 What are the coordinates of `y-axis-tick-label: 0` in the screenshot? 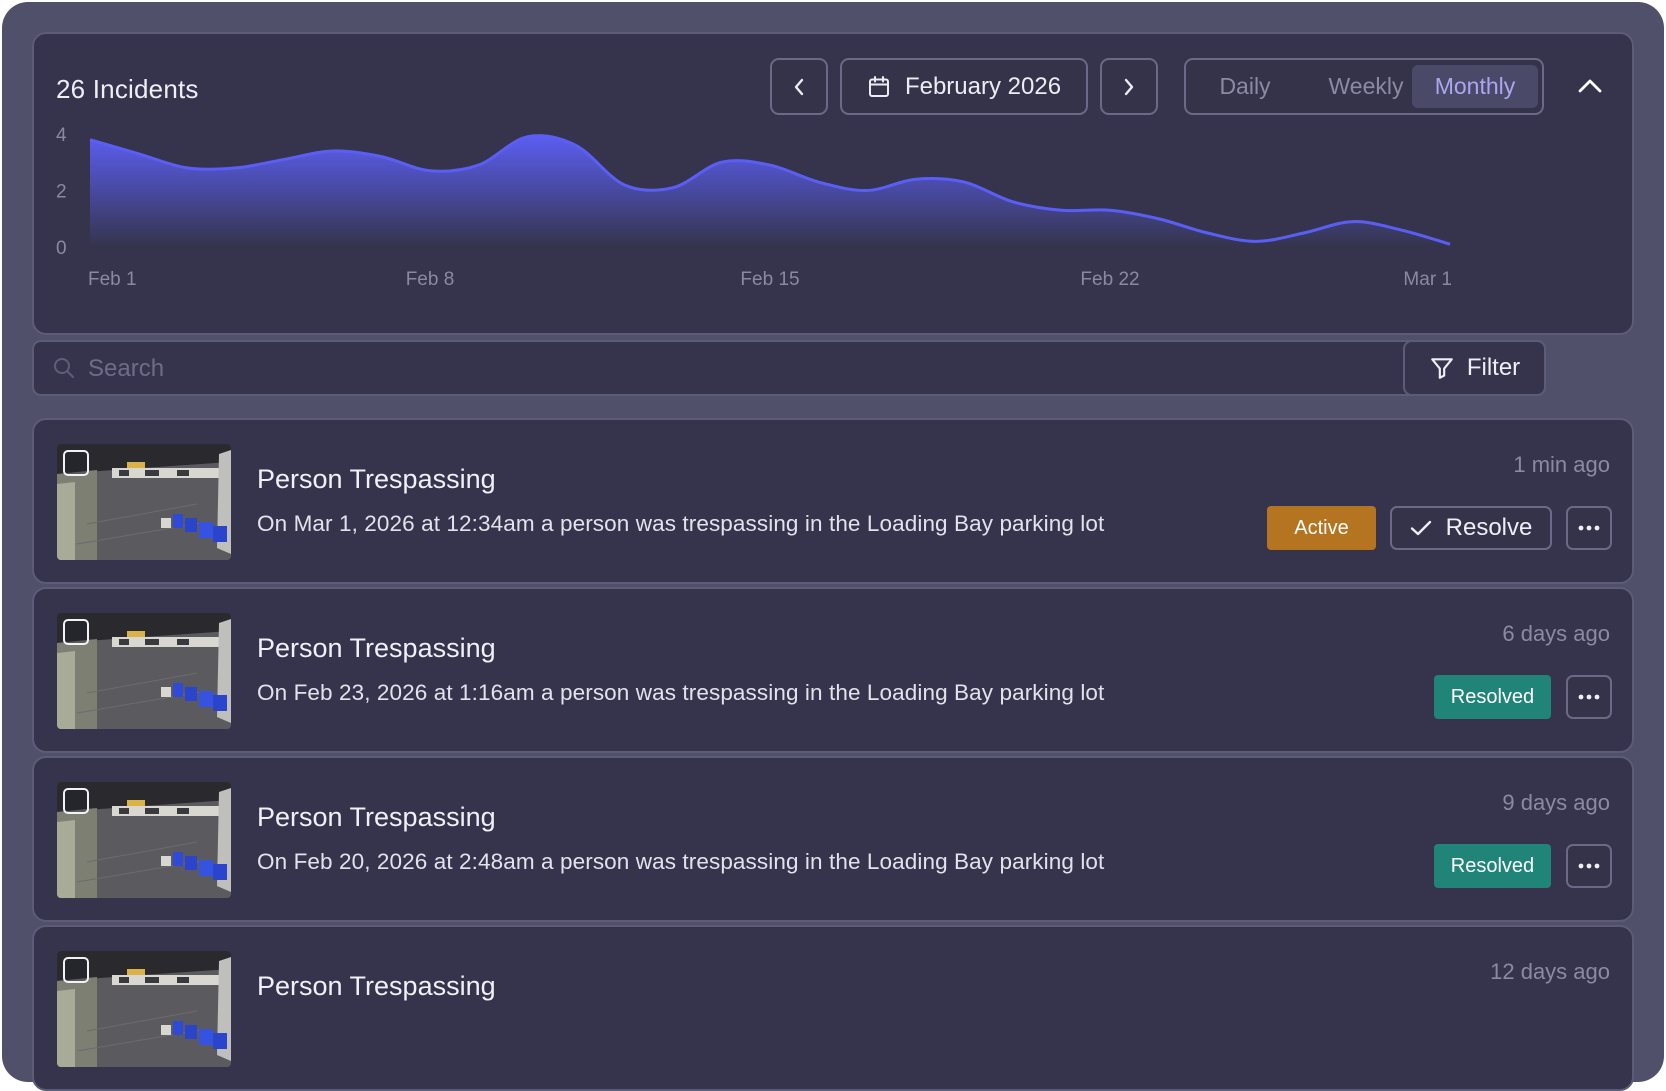 It's located at (61, 248).